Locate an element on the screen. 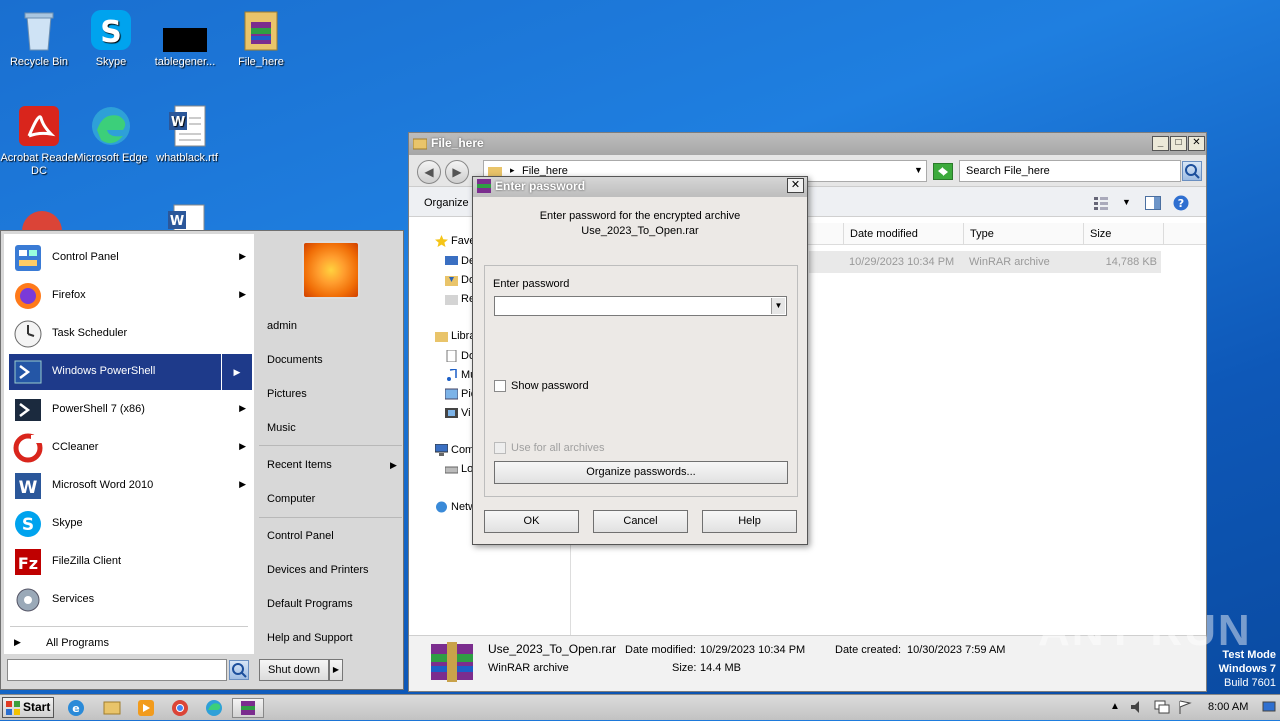 The height and width of the screenshot is (721, 1280). filezilla-icon: Fz is located at coordinates (28, 562).